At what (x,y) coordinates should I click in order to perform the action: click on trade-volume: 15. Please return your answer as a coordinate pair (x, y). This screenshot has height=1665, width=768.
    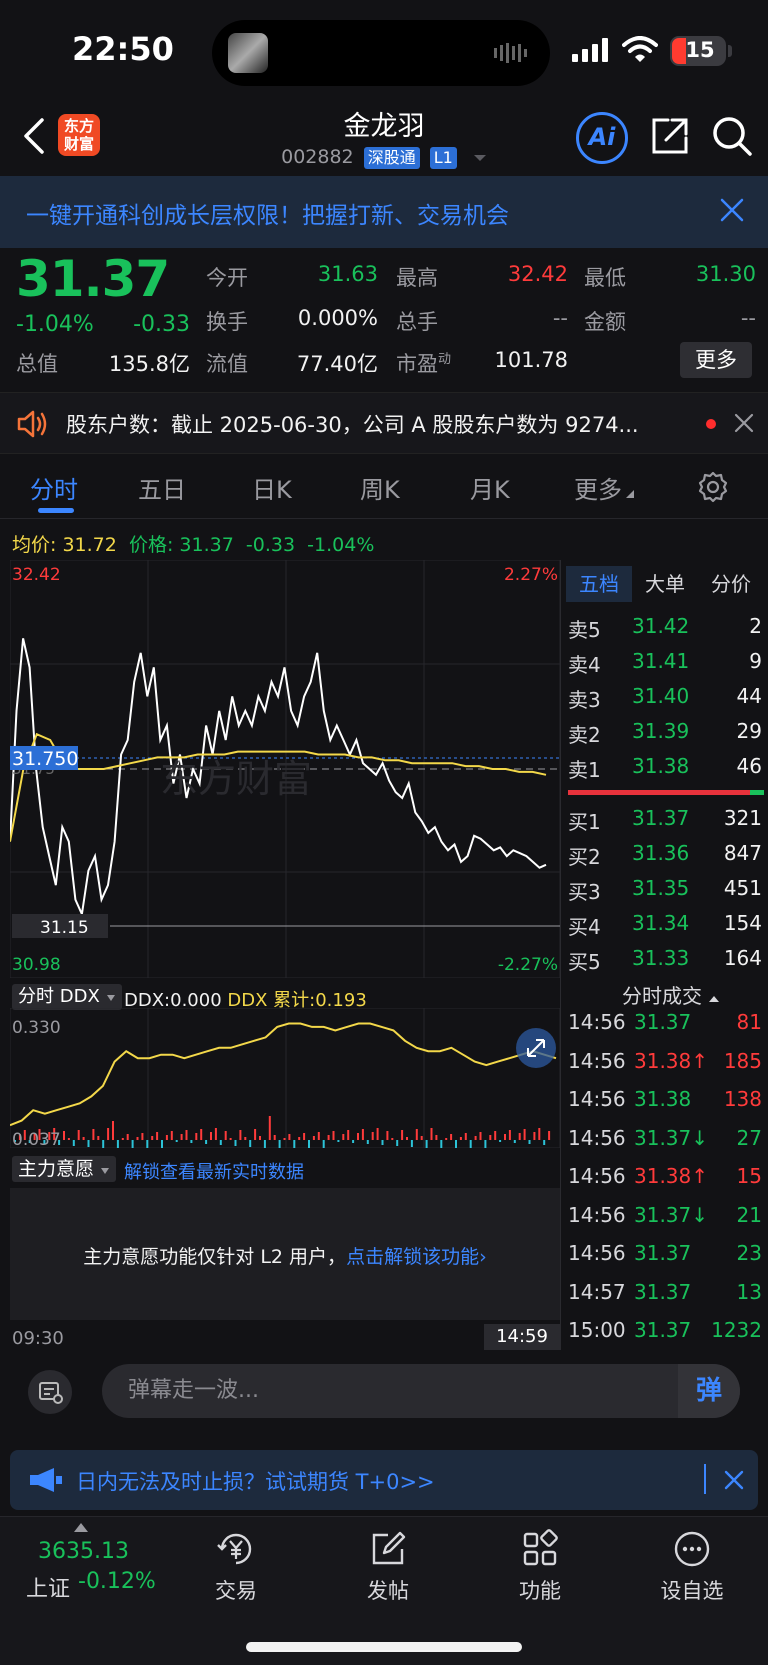
    Looking at the image, I should click on (749, 1176).